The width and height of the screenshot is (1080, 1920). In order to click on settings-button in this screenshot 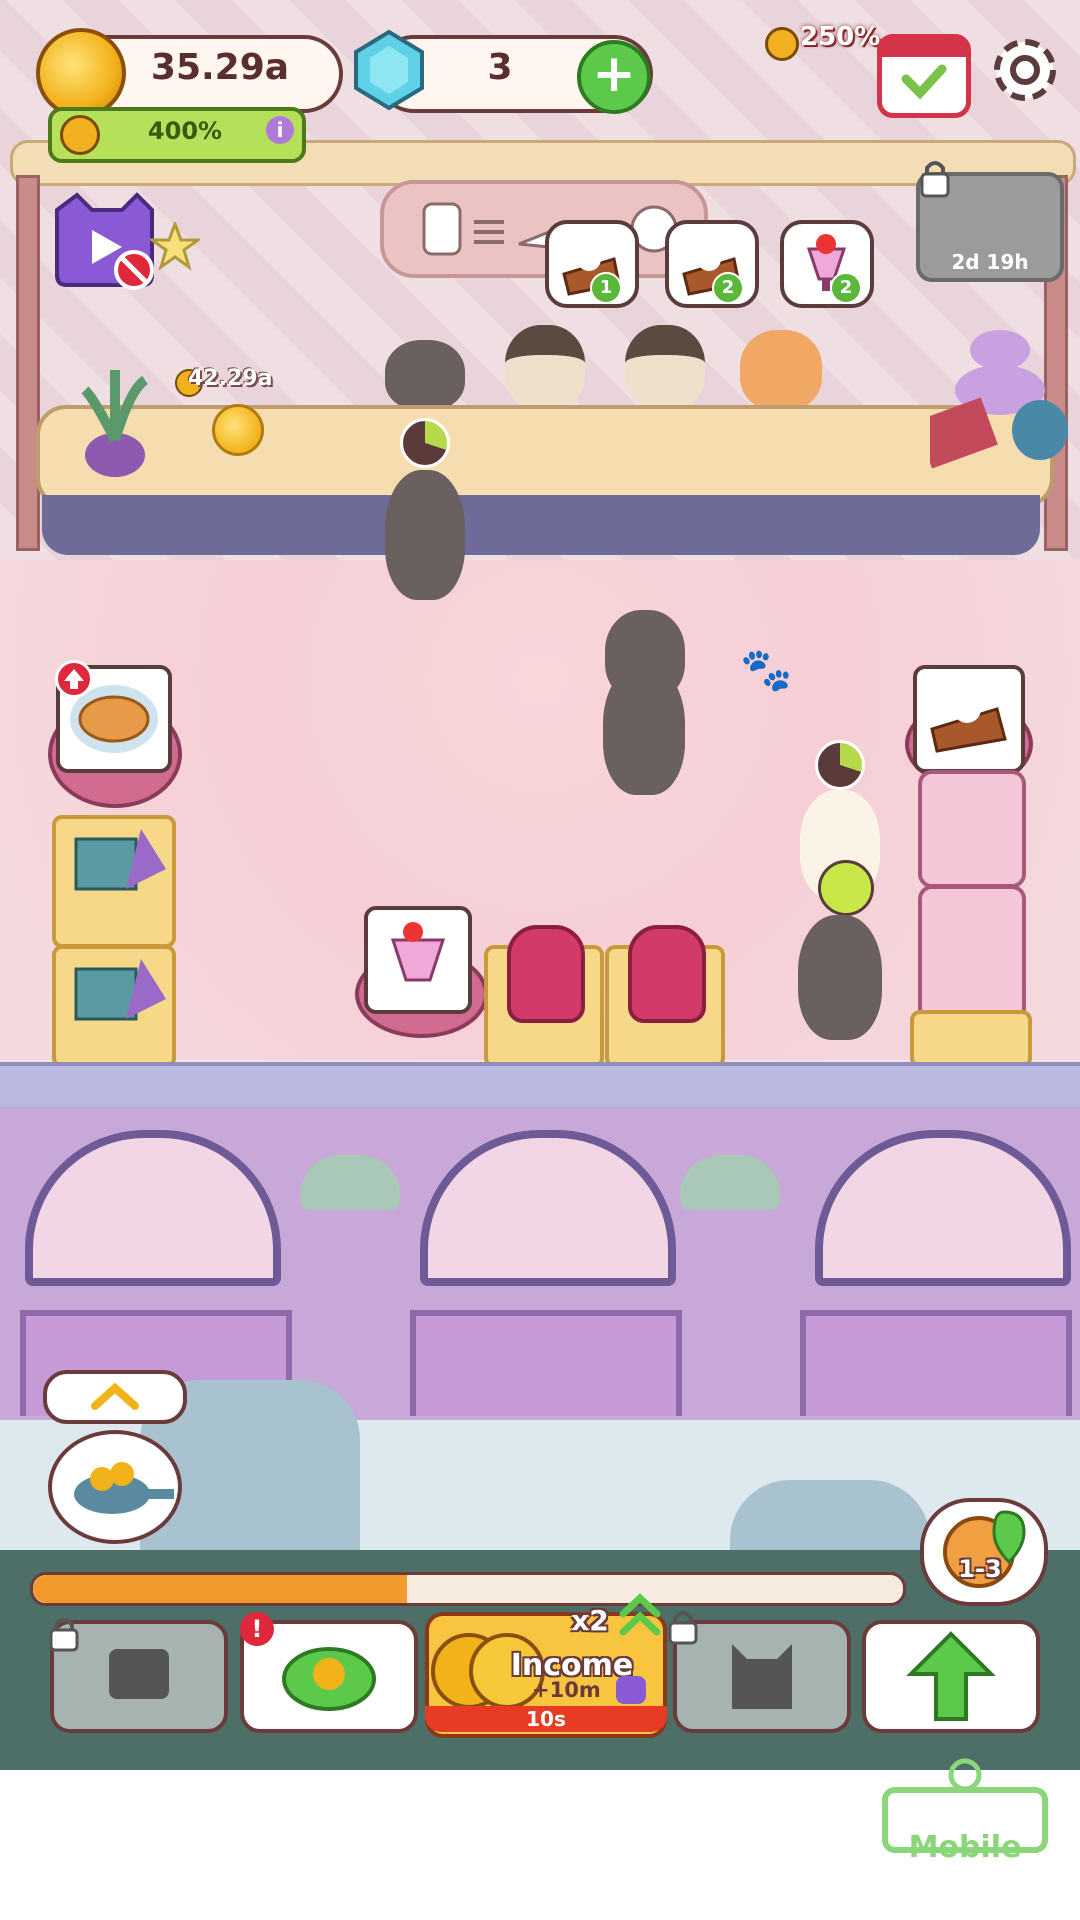, I will do `click(1025, 70)`.